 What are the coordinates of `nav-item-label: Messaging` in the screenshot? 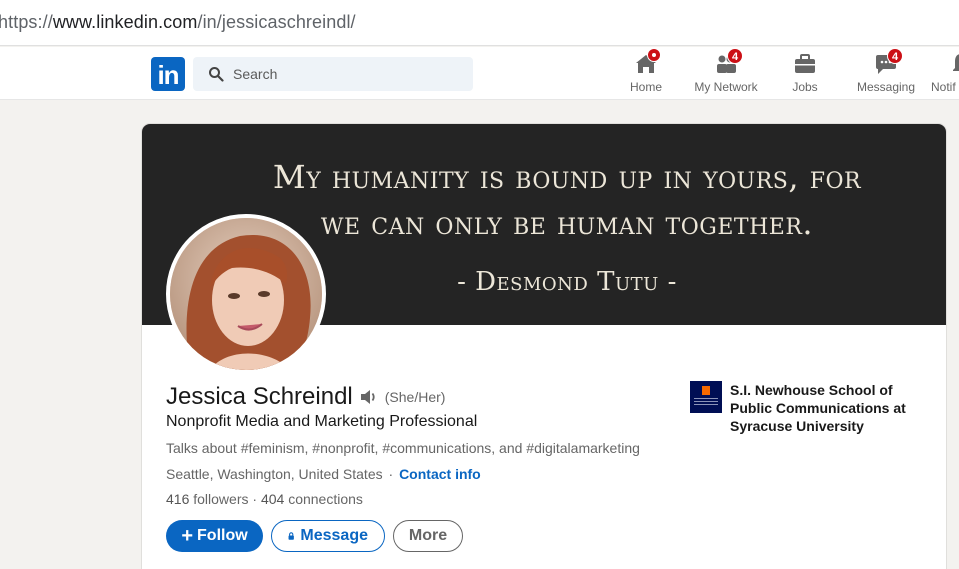 It's located at (886, 87).